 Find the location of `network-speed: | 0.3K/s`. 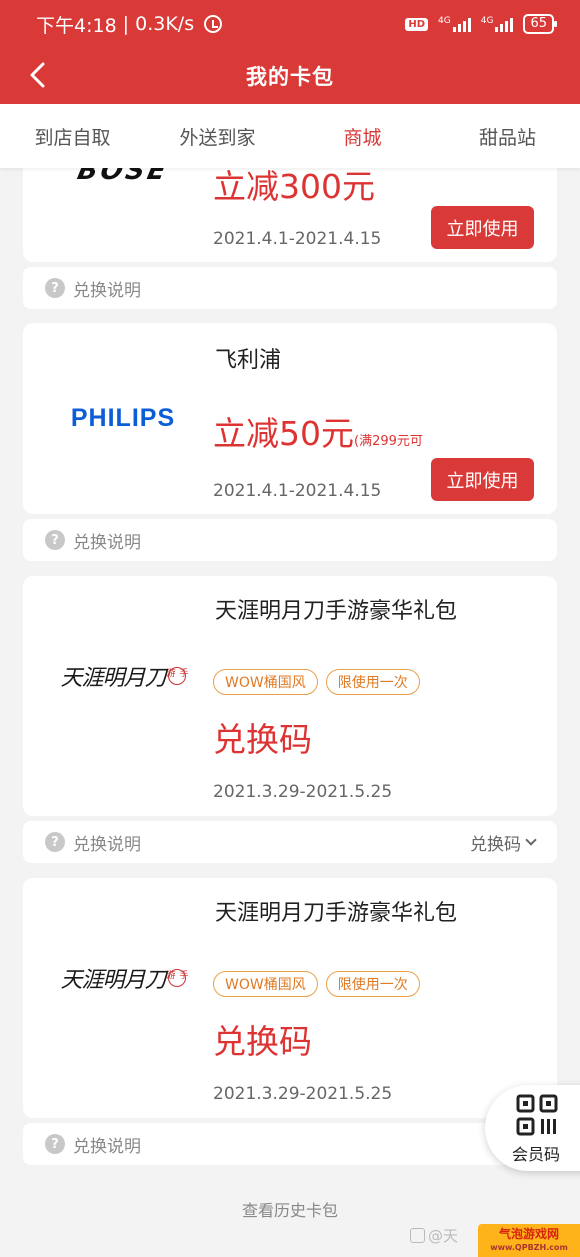

network-speed: | 0.3K/s is located at coordinates (158, 24).